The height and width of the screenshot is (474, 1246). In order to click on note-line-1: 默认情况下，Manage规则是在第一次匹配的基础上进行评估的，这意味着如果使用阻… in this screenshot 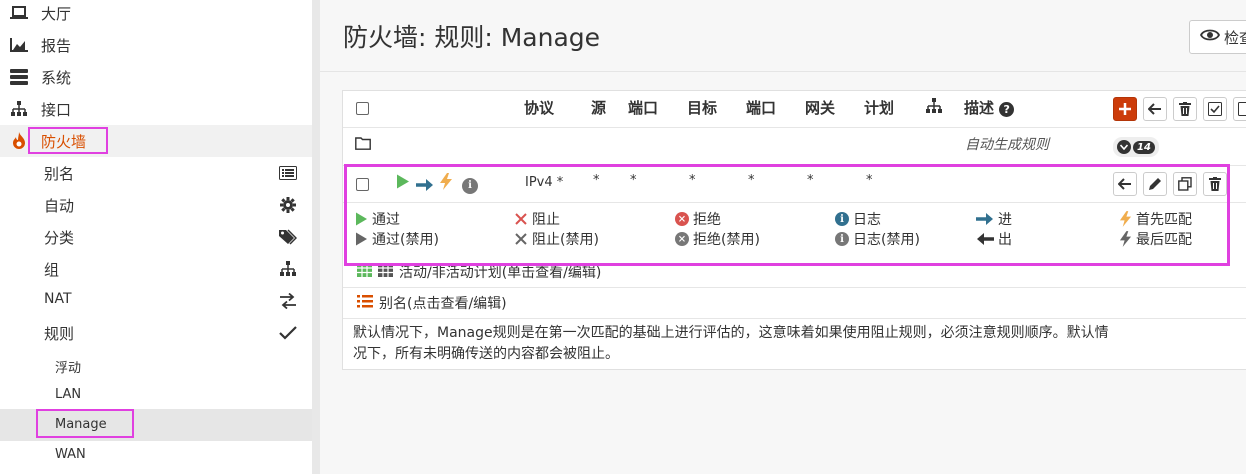, I will do `click(731, 333)`.